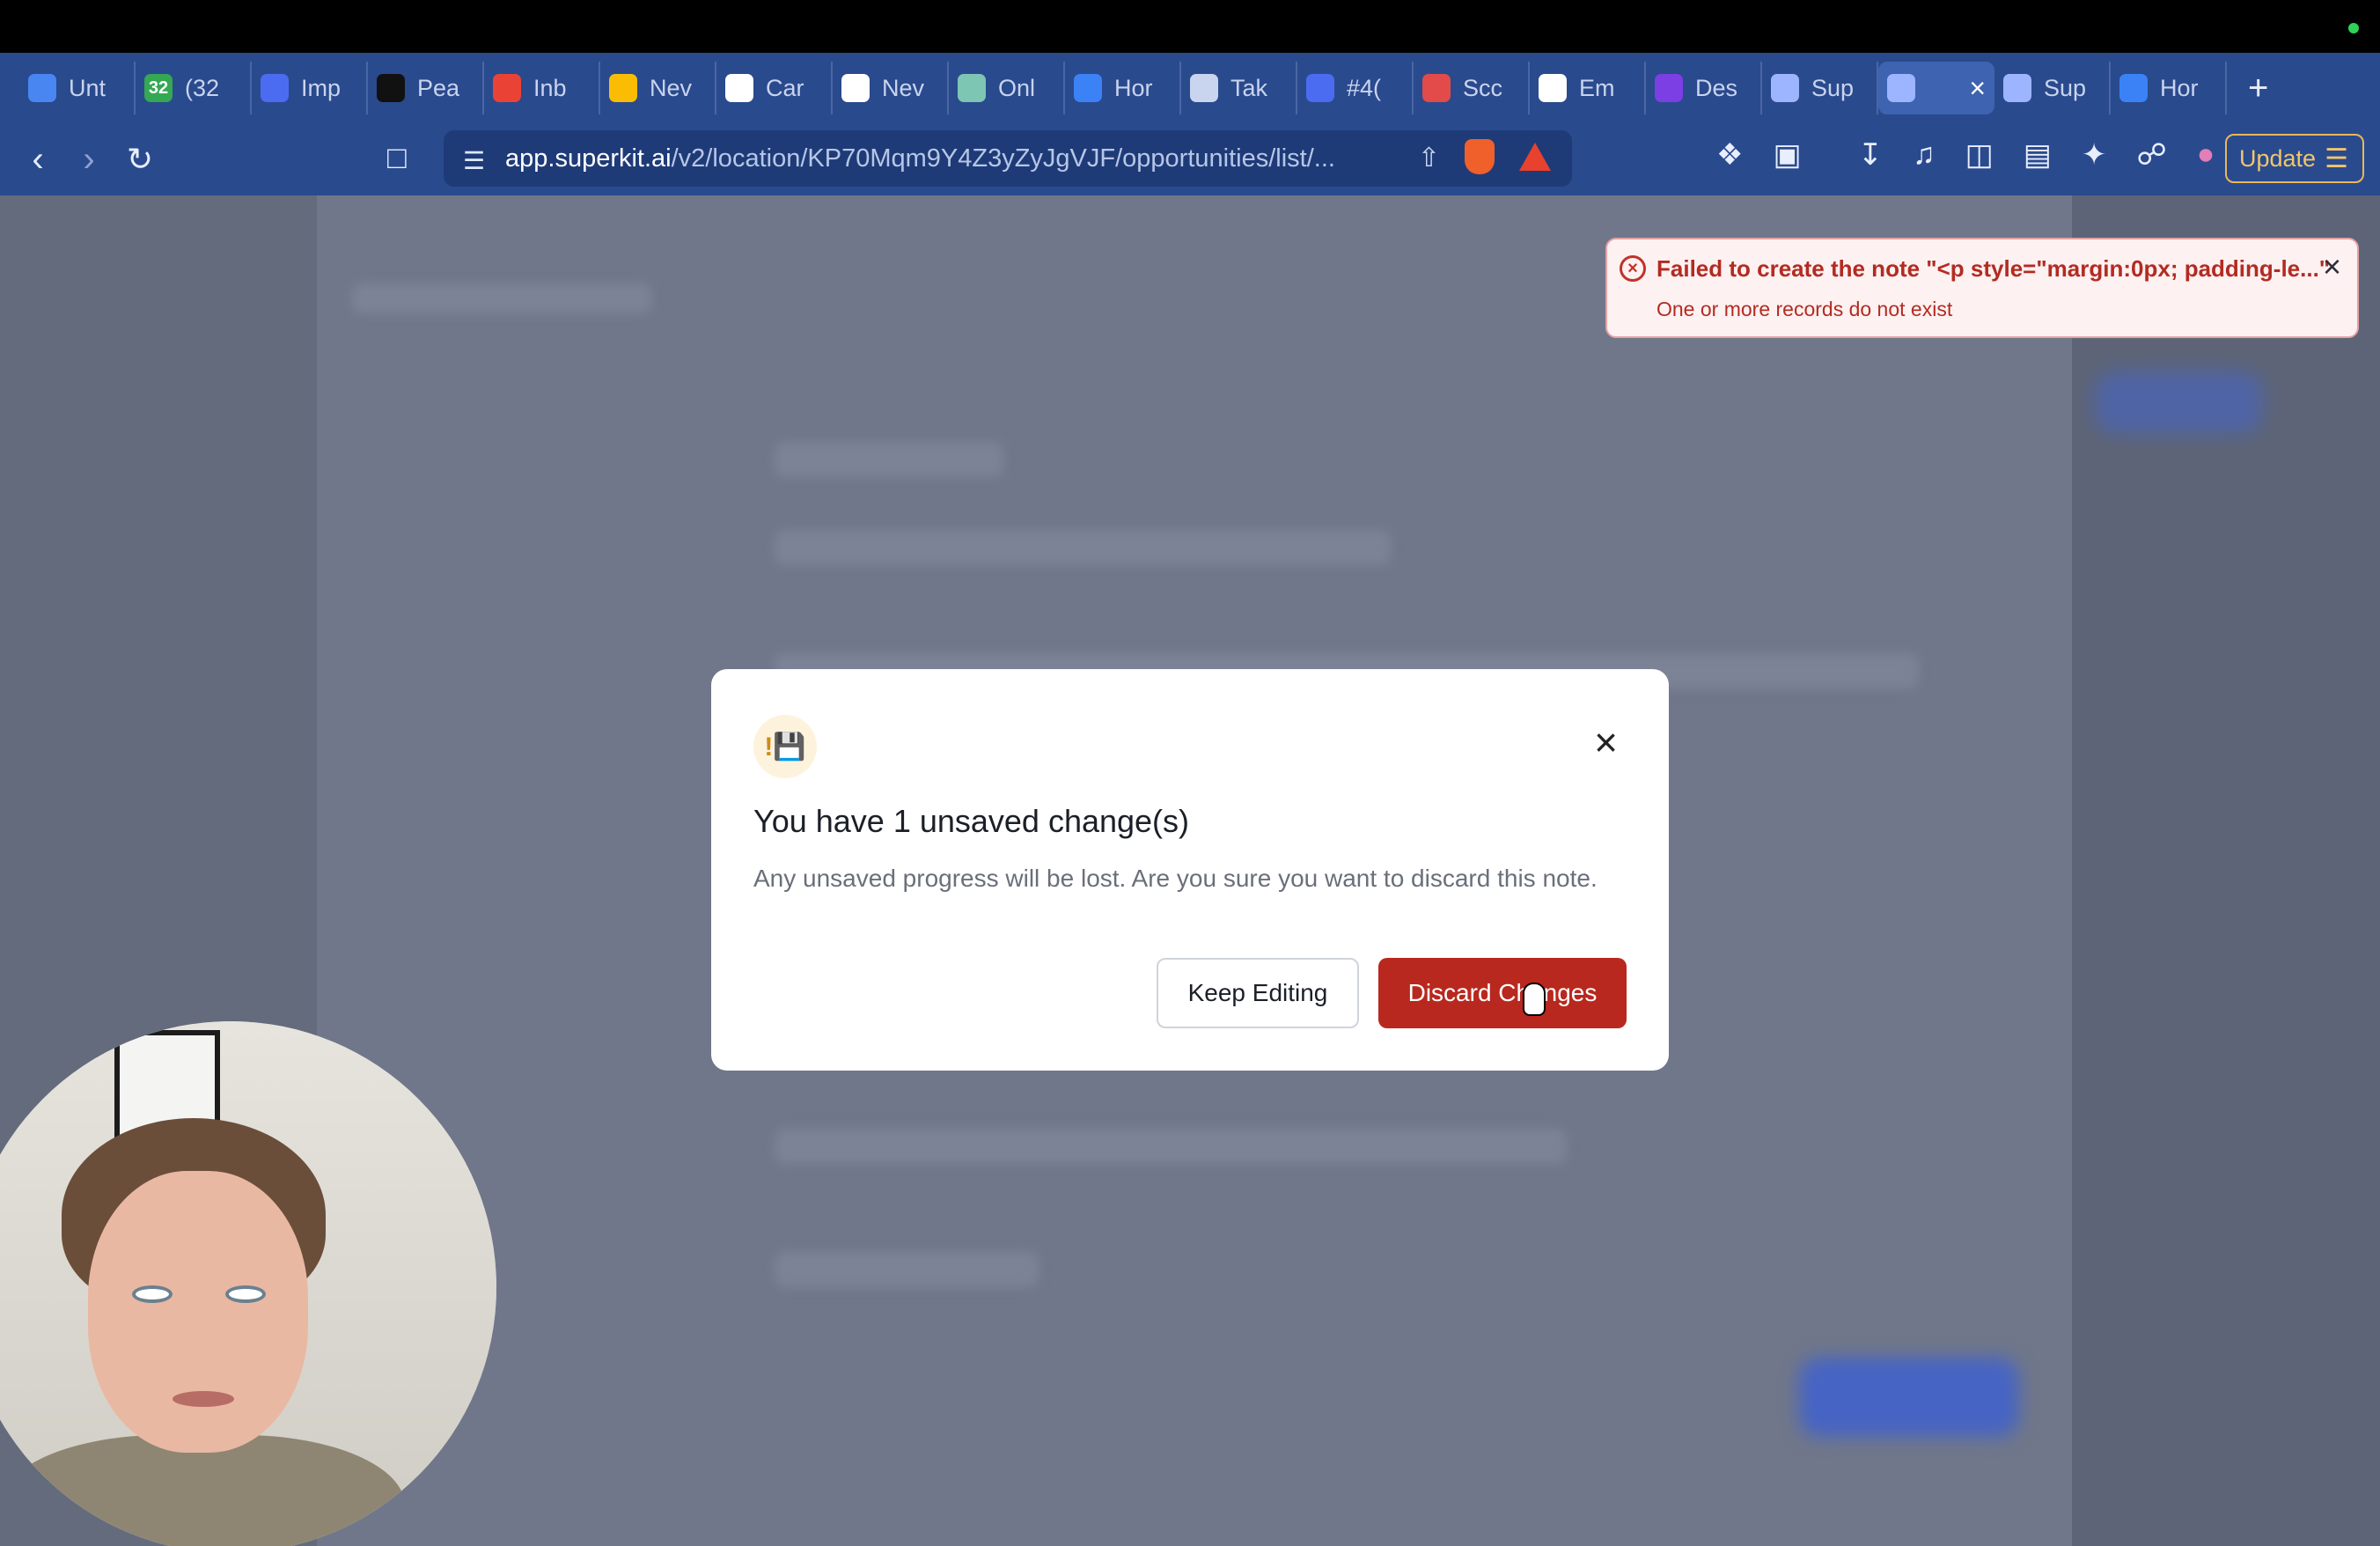  What do you see at coordinates (1787, 155) in the screenshot?
I see `reader-icon: ▣` at bounding box center [1787, 155].